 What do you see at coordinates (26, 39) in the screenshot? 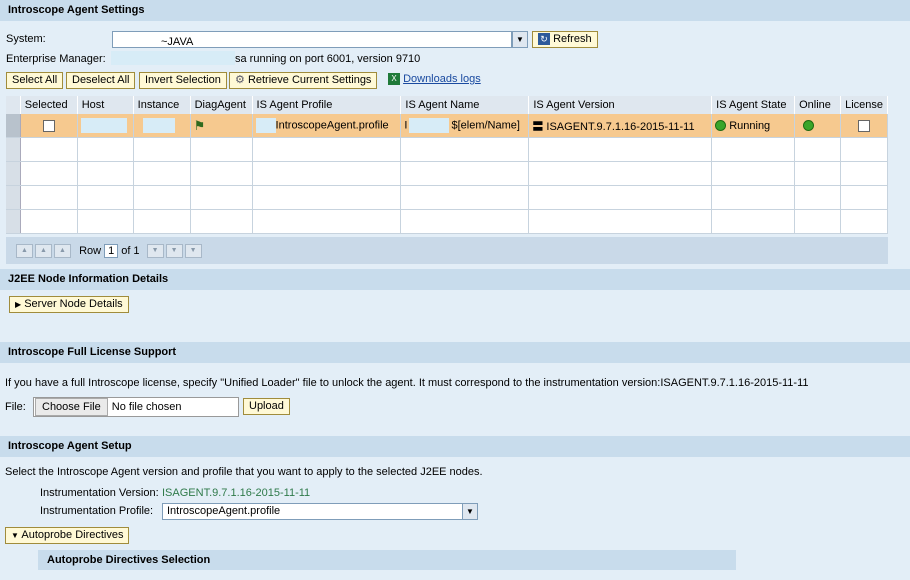
I see `system-label: System:` at bounding box center [26, 39].